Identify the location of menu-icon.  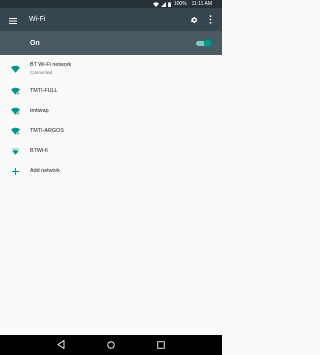
(13, 20).